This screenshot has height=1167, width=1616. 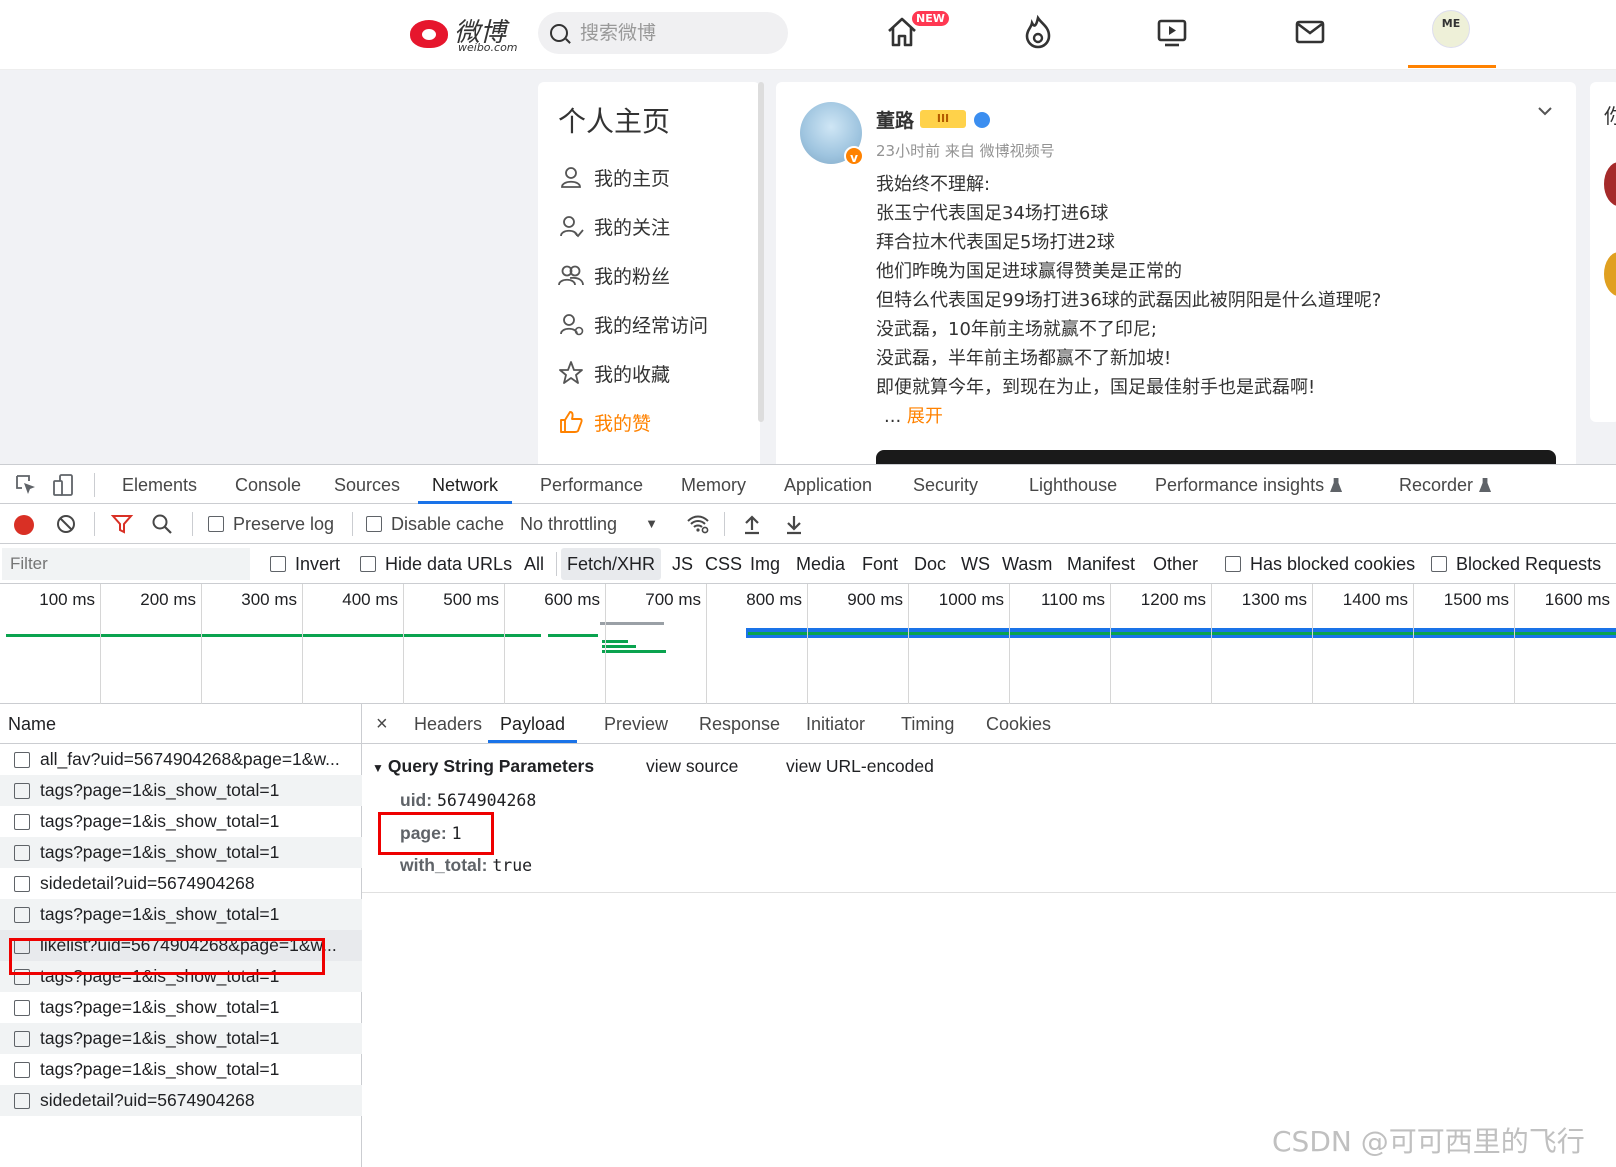 What do you see at coordinates (692, 768) in the screenshot?
I see `view-source-link: view source` at bounding box center [692, 768].